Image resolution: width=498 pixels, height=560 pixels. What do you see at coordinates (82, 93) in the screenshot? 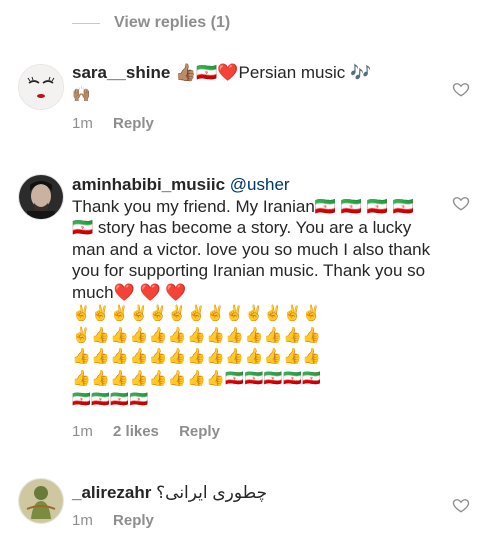
I see `comment-emoji-line: 🙌🏽` at bounding box center [82, 93].